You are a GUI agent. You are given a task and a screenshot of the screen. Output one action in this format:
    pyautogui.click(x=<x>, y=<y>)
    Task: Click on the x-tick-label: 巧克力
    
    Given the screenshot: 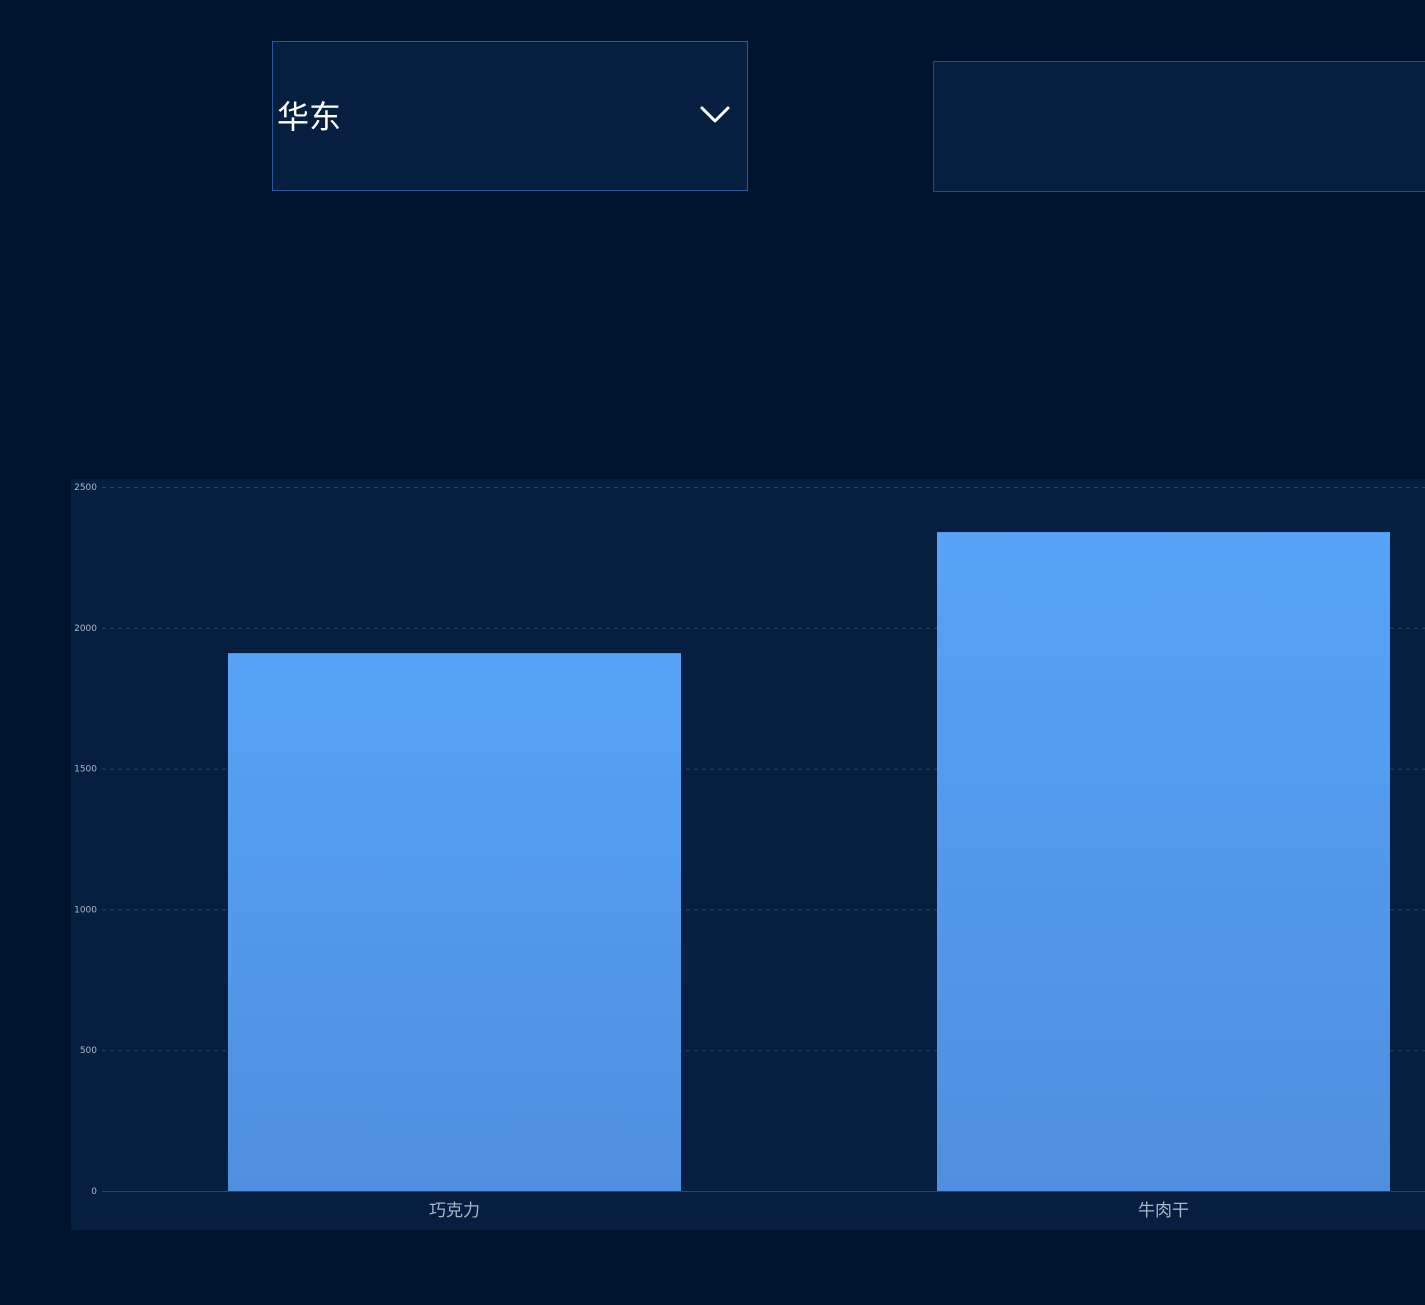 What is the action you would take?
    pyautogui.click(x=454, y=1211)
    